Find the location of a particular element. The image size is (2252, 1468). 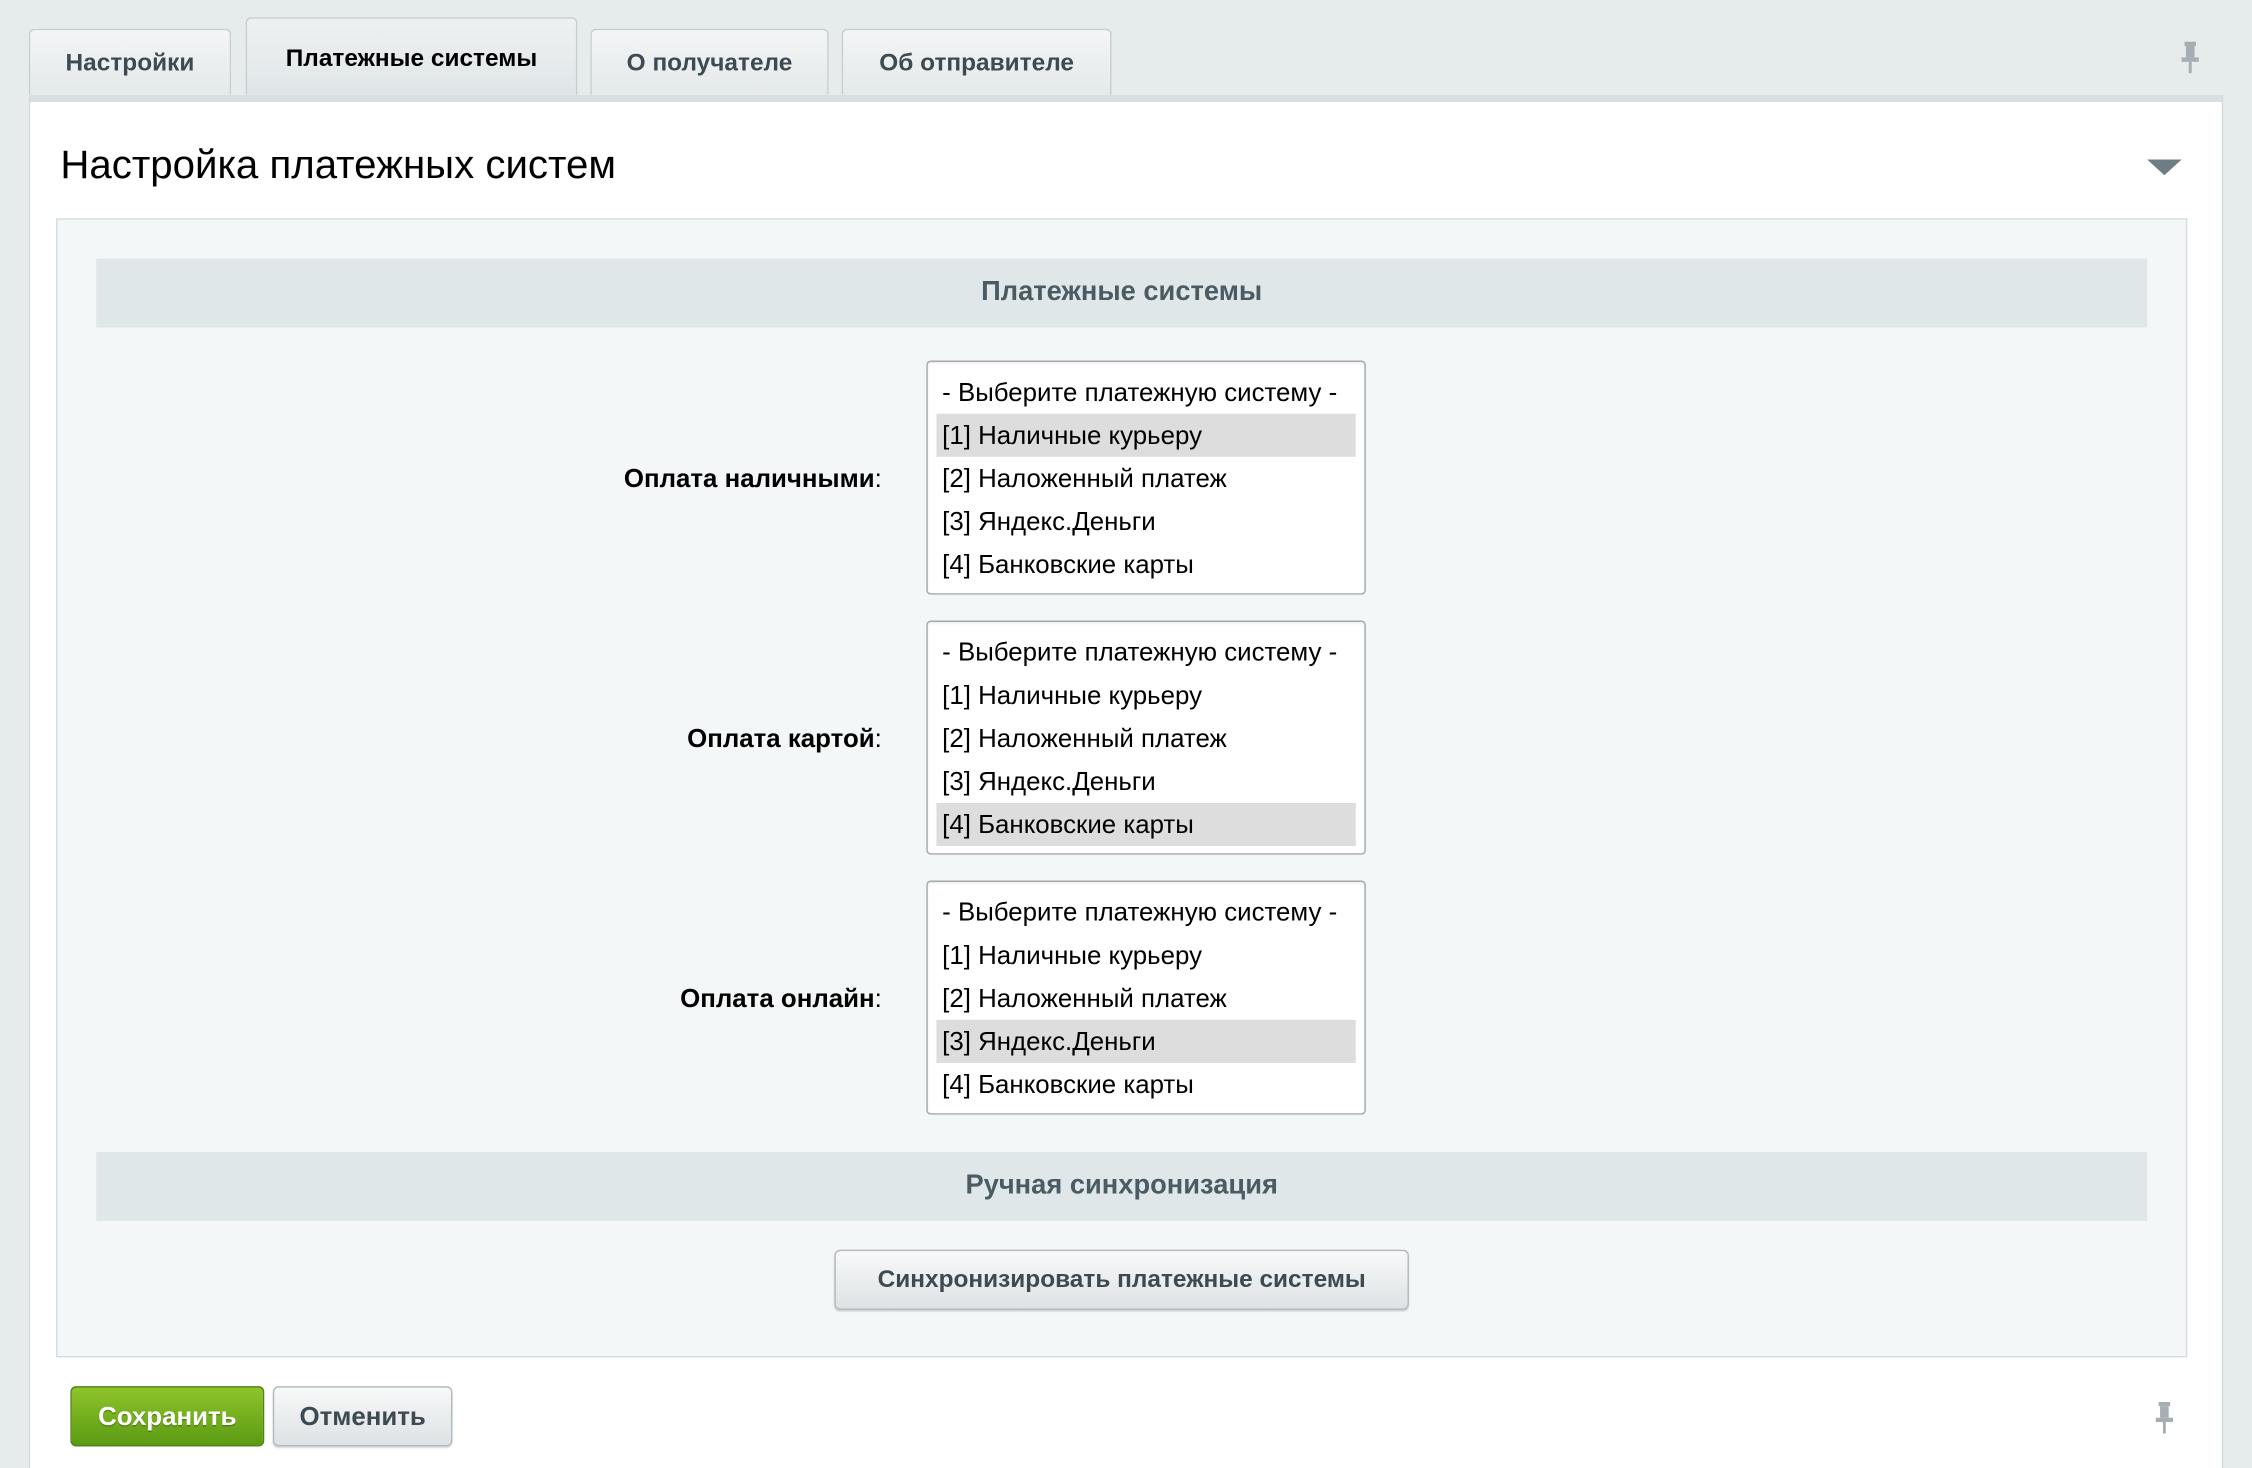

cash-payment-label: Оплата наличными: is located at coordinates (752, 478).